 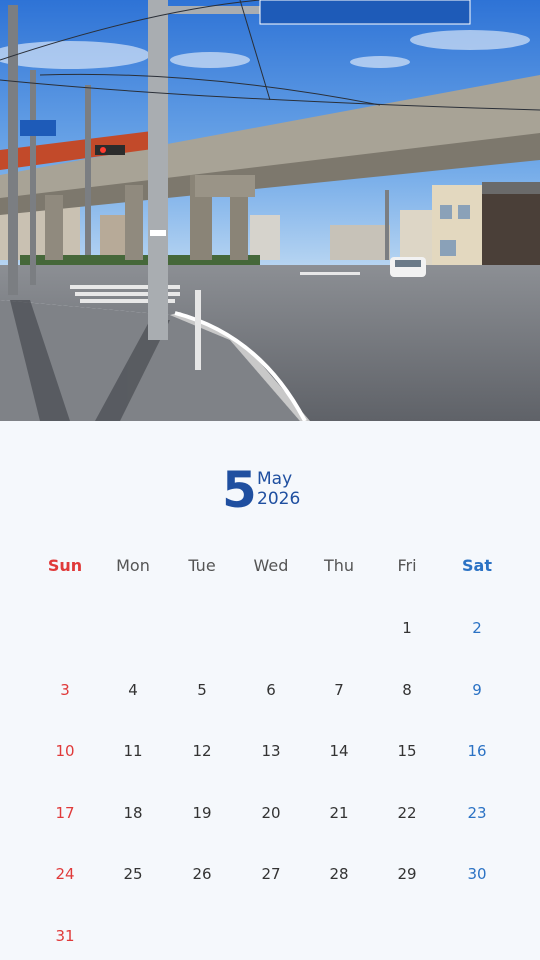 I want to click on date-cell: 11, so click(x=133, y=751).